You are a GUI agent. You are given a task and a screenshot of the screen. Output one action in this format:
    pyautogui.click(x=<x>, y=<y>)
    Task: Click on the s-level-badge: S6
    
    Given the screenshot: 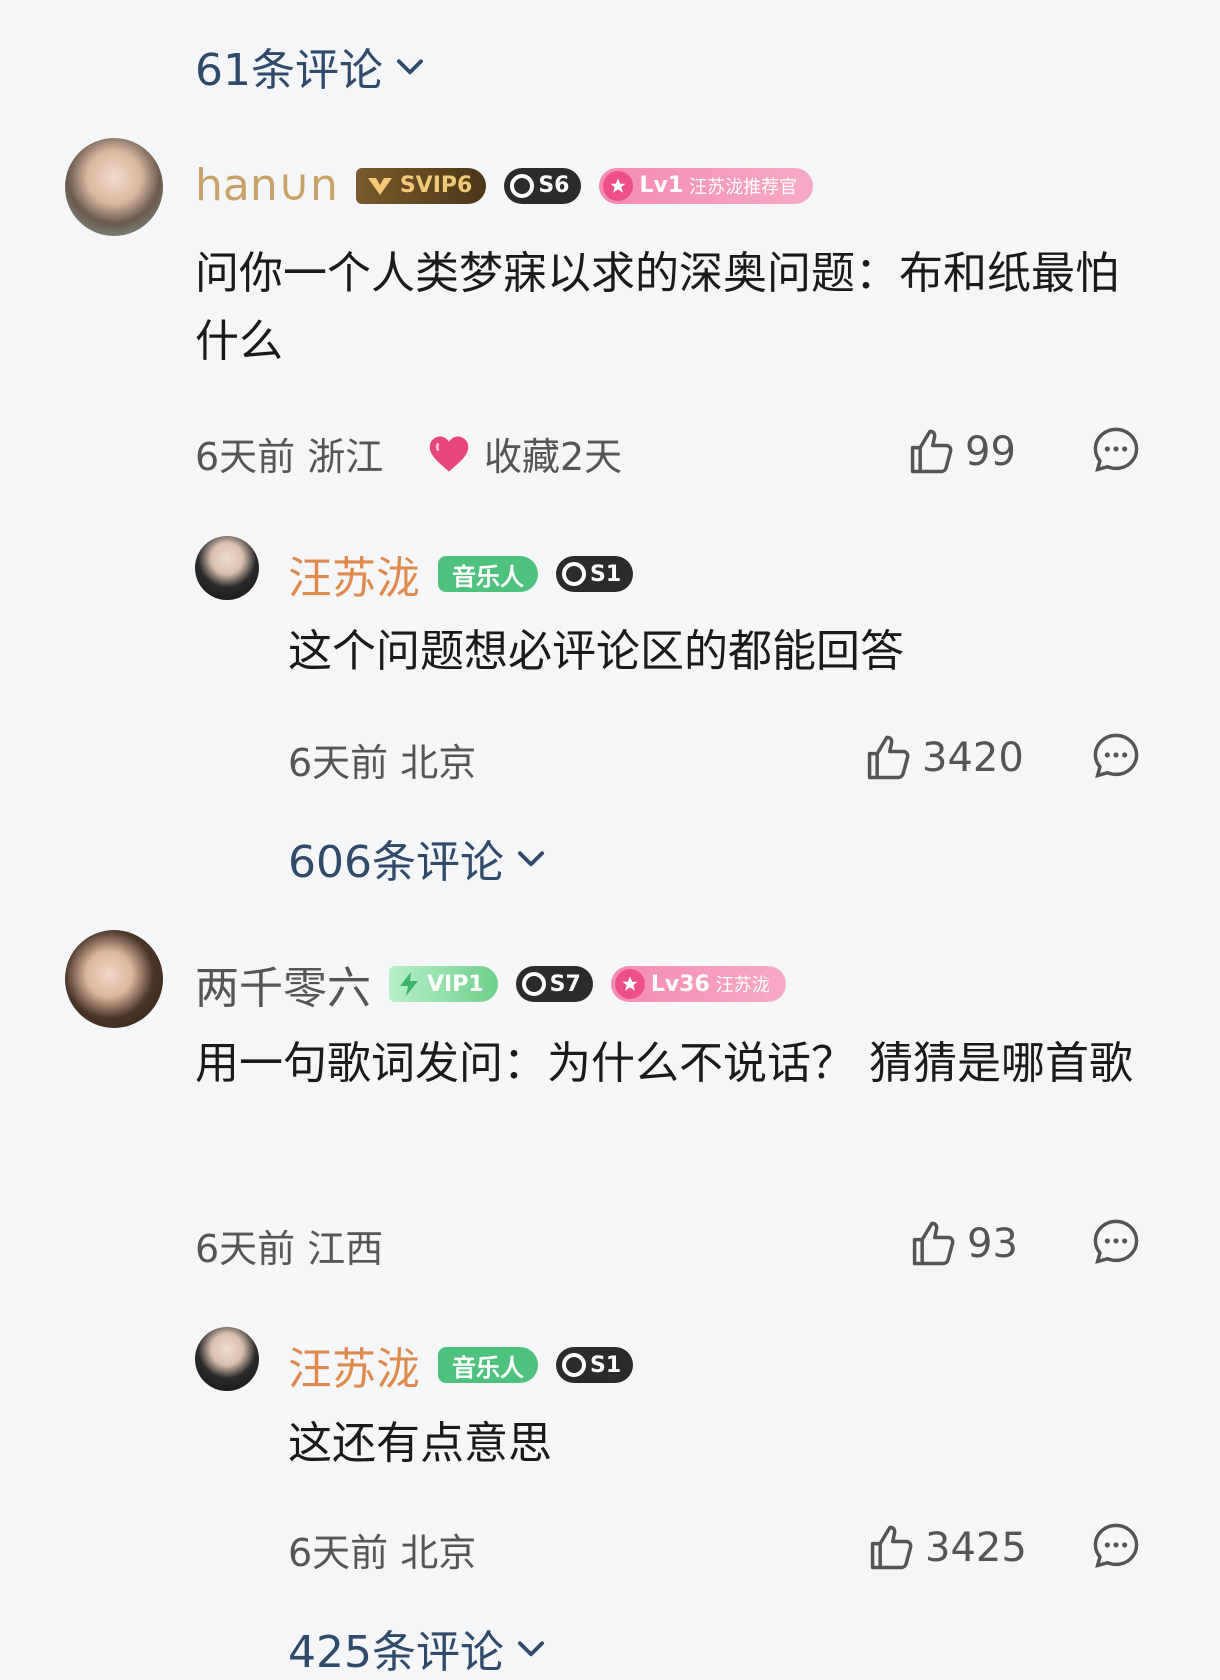 What is the action you would take?
    pyautogui.click(x=543, y=185)
    